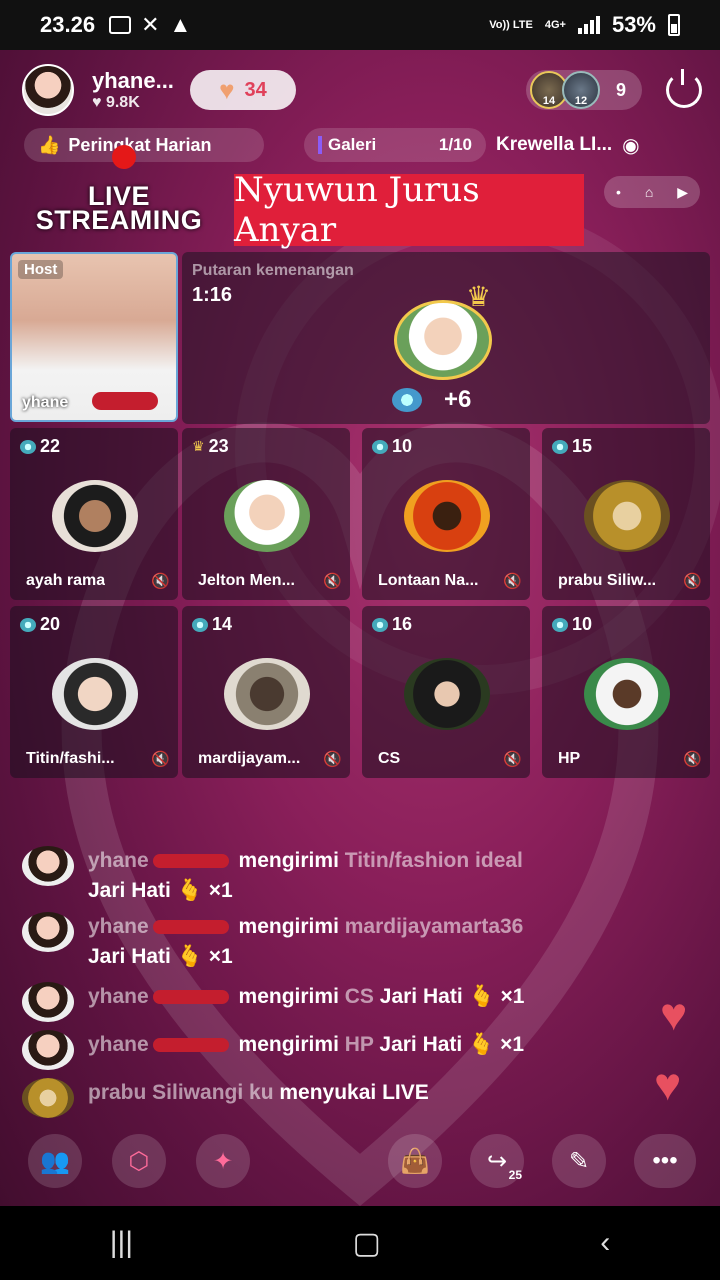 This screenshot has width=720, height=1280. Describe the element at coordinates (367, 1243) in the screenshot. I see `home-icon: ▢` at that location.